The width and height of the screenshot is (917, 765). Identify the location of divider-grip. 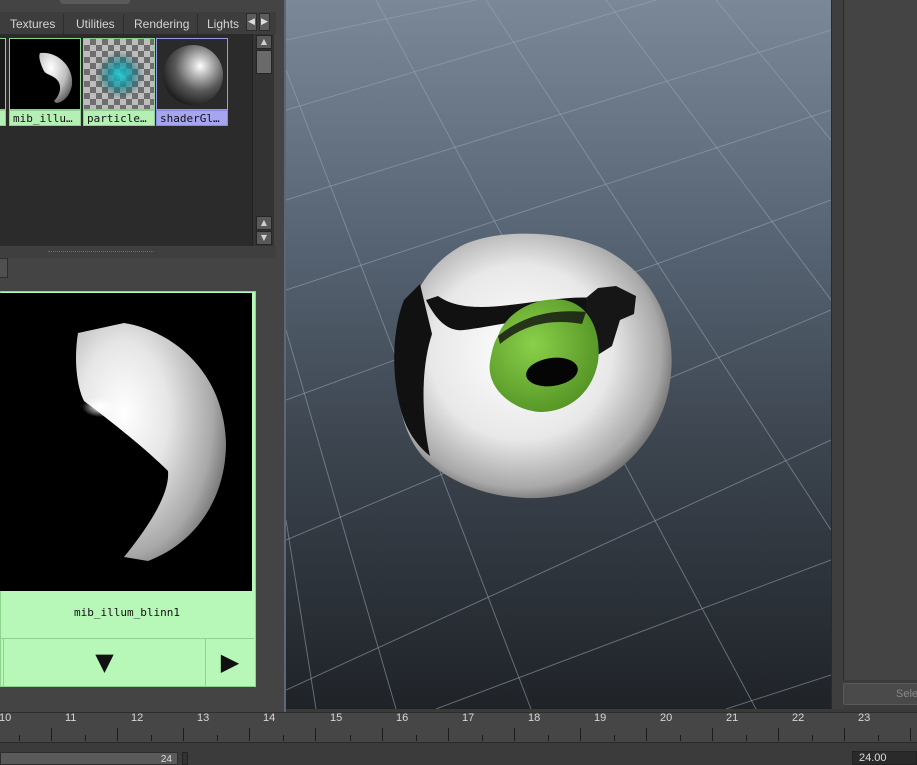
(101, 252).